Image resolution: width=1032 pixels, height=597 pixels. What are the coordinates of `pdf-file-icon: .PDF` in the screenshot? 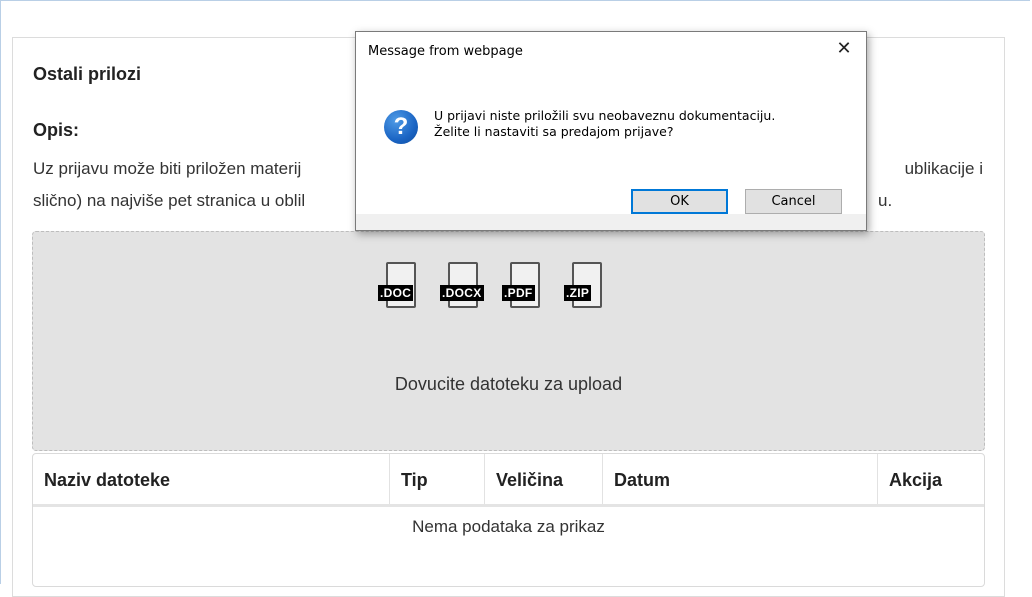 It's located at (521, 286).